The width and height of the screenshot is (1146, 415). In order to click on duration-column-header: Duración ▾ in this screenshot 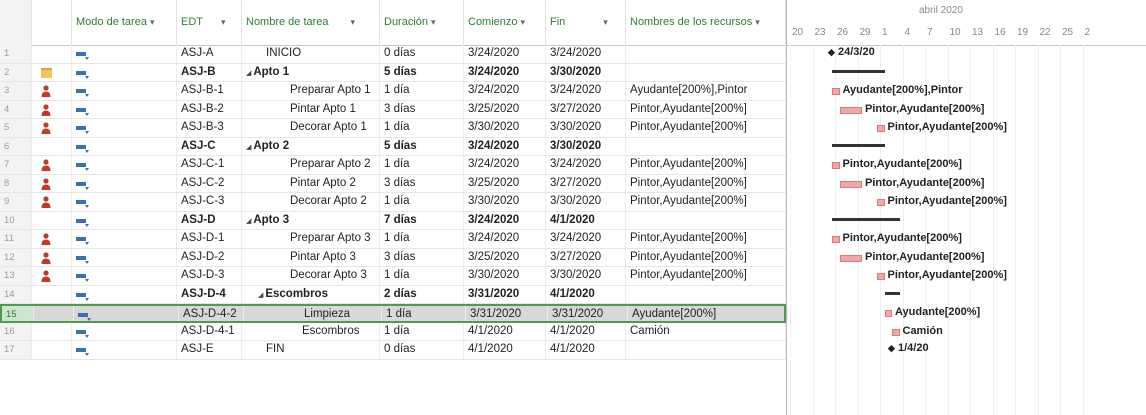, I will do `click(422, 22)`.